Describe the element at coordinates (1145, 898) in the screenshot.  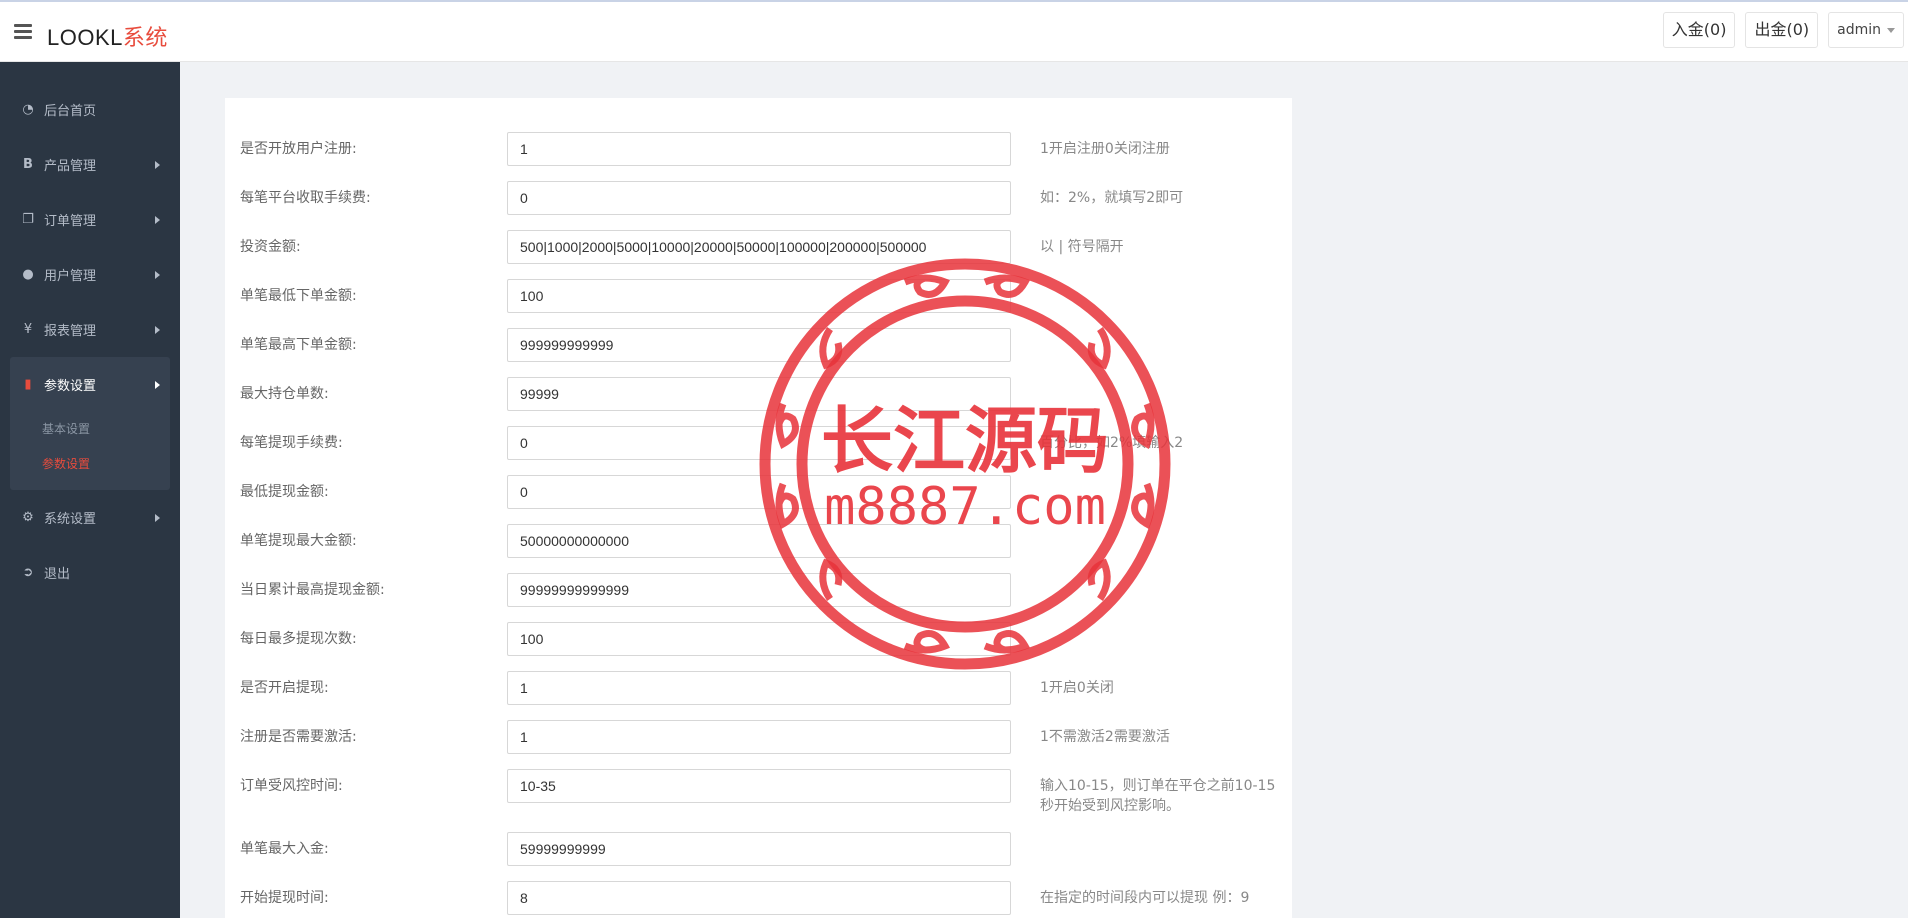
I see `field-hint: 在指定的时间段内可以提现 例：9` at that location.